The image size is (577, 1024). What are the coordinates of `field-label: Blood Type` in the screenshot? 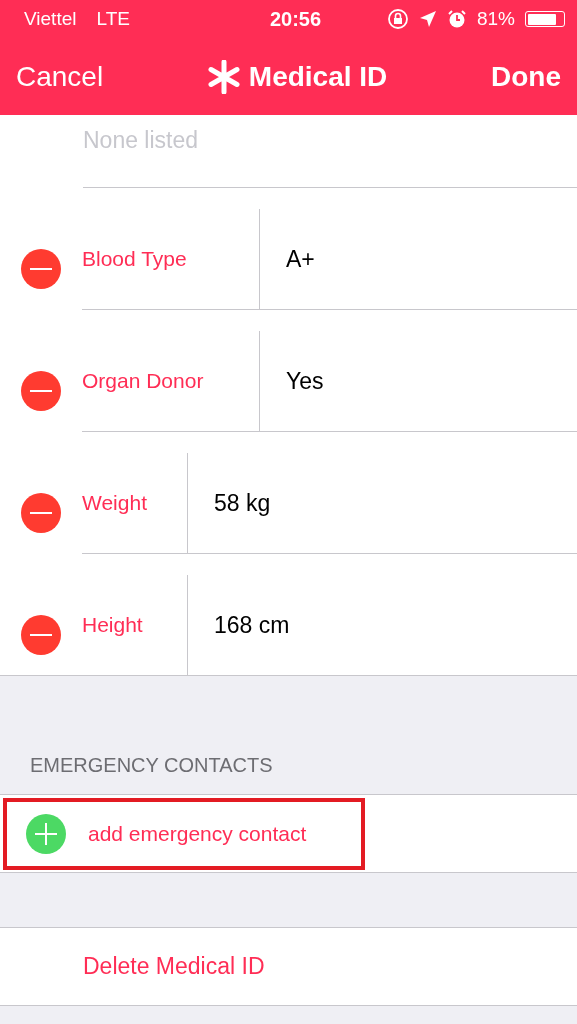 It's located at (171, 259).